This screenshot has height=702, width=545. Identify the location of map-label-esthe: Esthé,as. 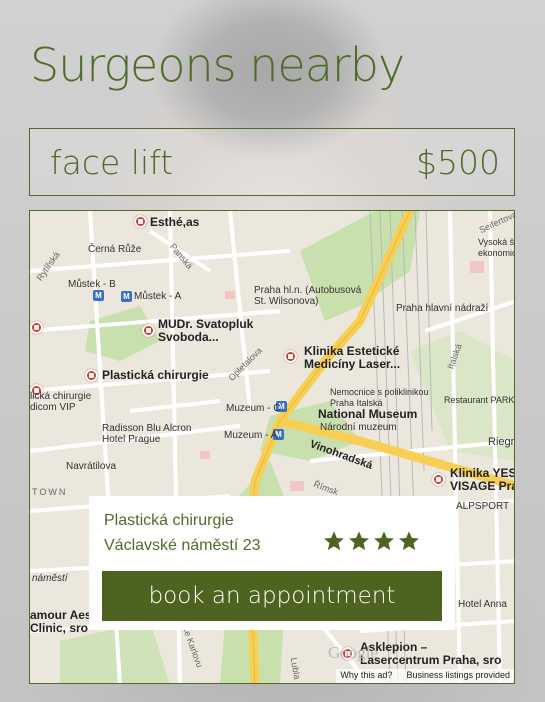
(175, 222).